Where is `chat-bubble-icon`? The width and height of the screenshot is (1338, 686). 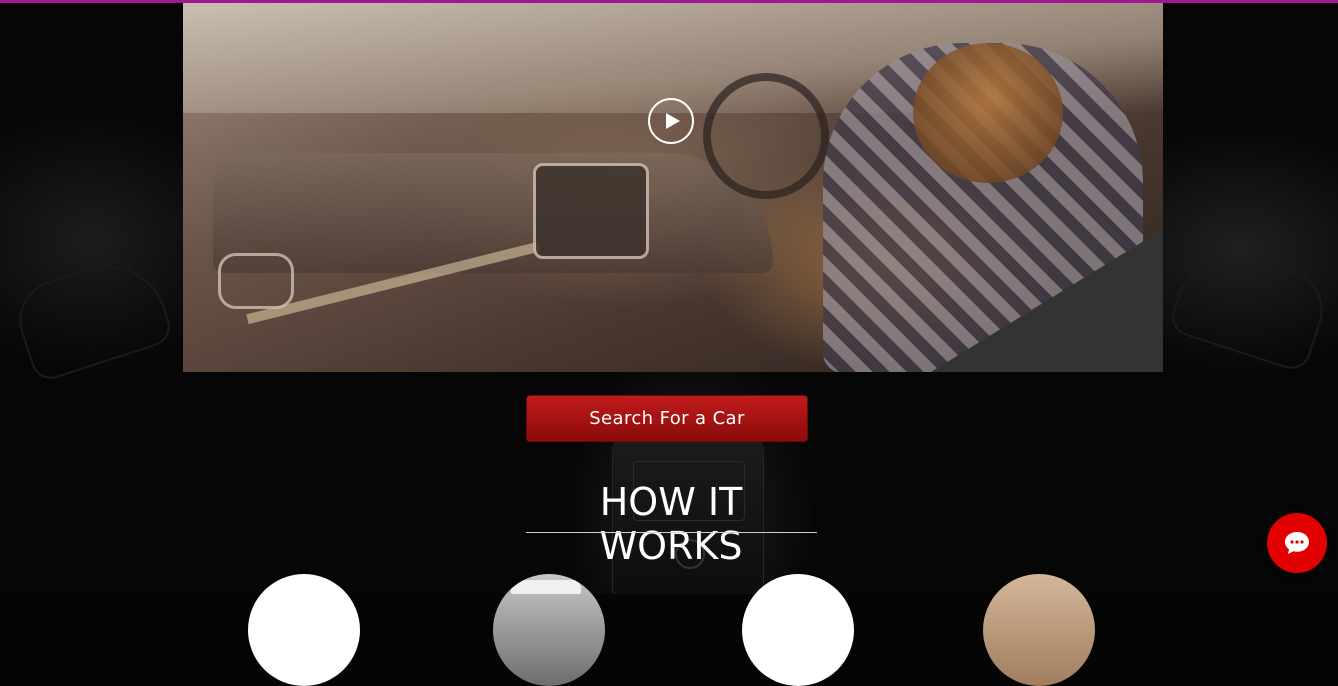 chat-bubble-icon is located at coordinates (1297, 543).